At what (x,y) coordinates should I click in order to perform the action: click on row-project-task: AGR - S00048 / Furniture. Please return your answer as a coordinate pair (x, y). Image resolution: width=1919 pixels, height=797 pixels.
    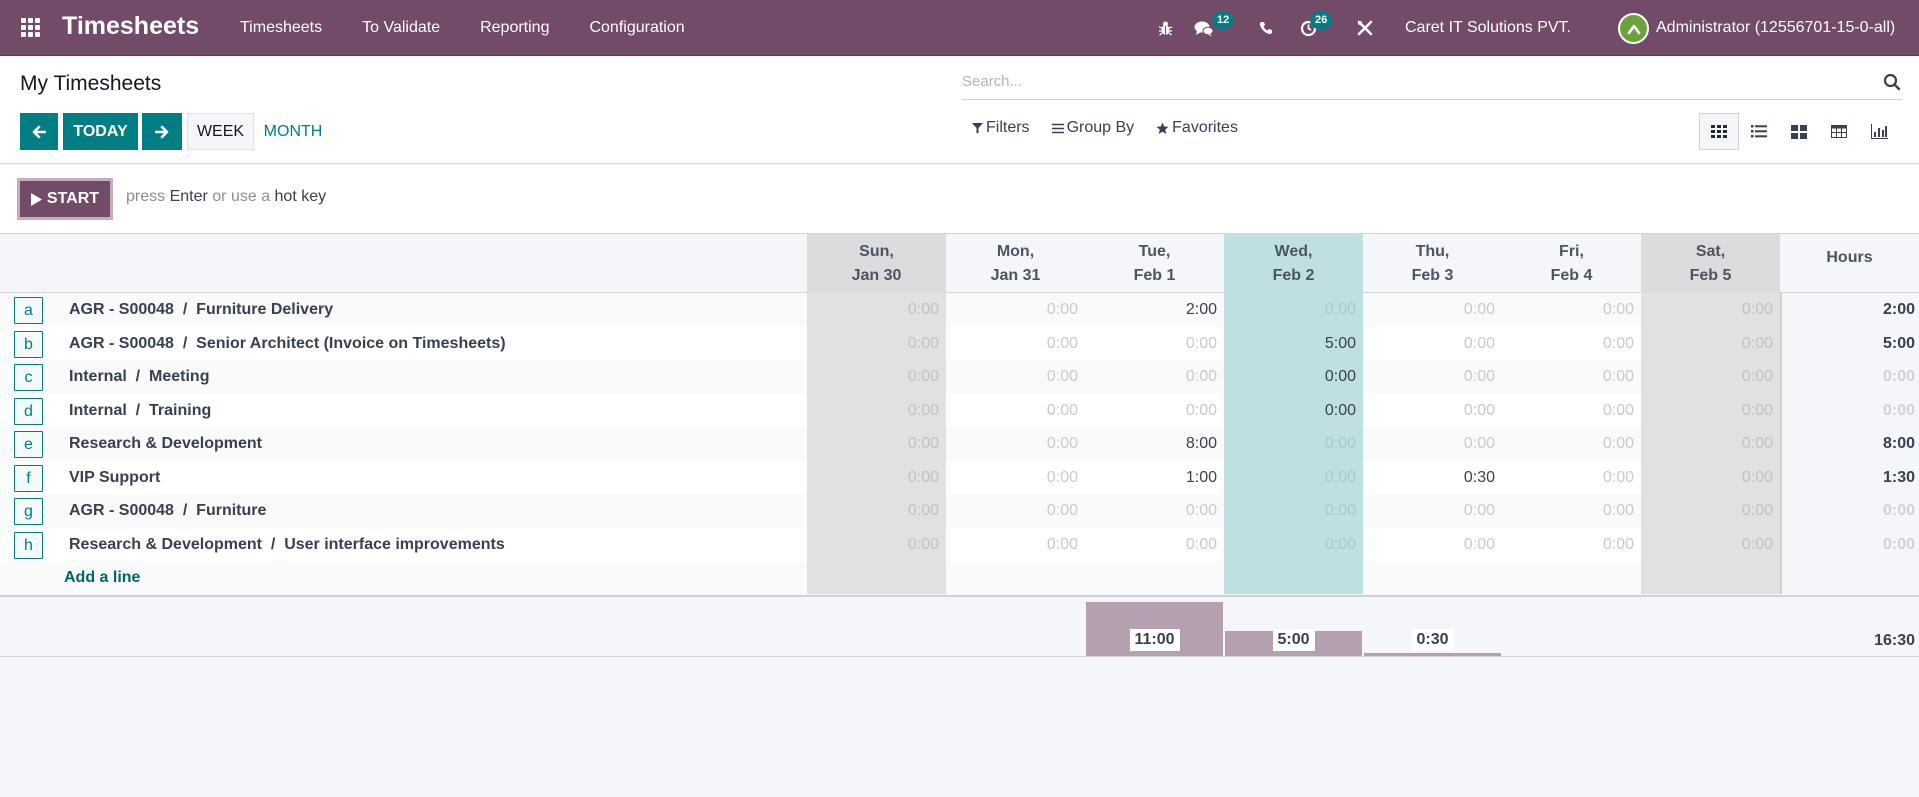
    Looking at the image, I should click on (167, 510).